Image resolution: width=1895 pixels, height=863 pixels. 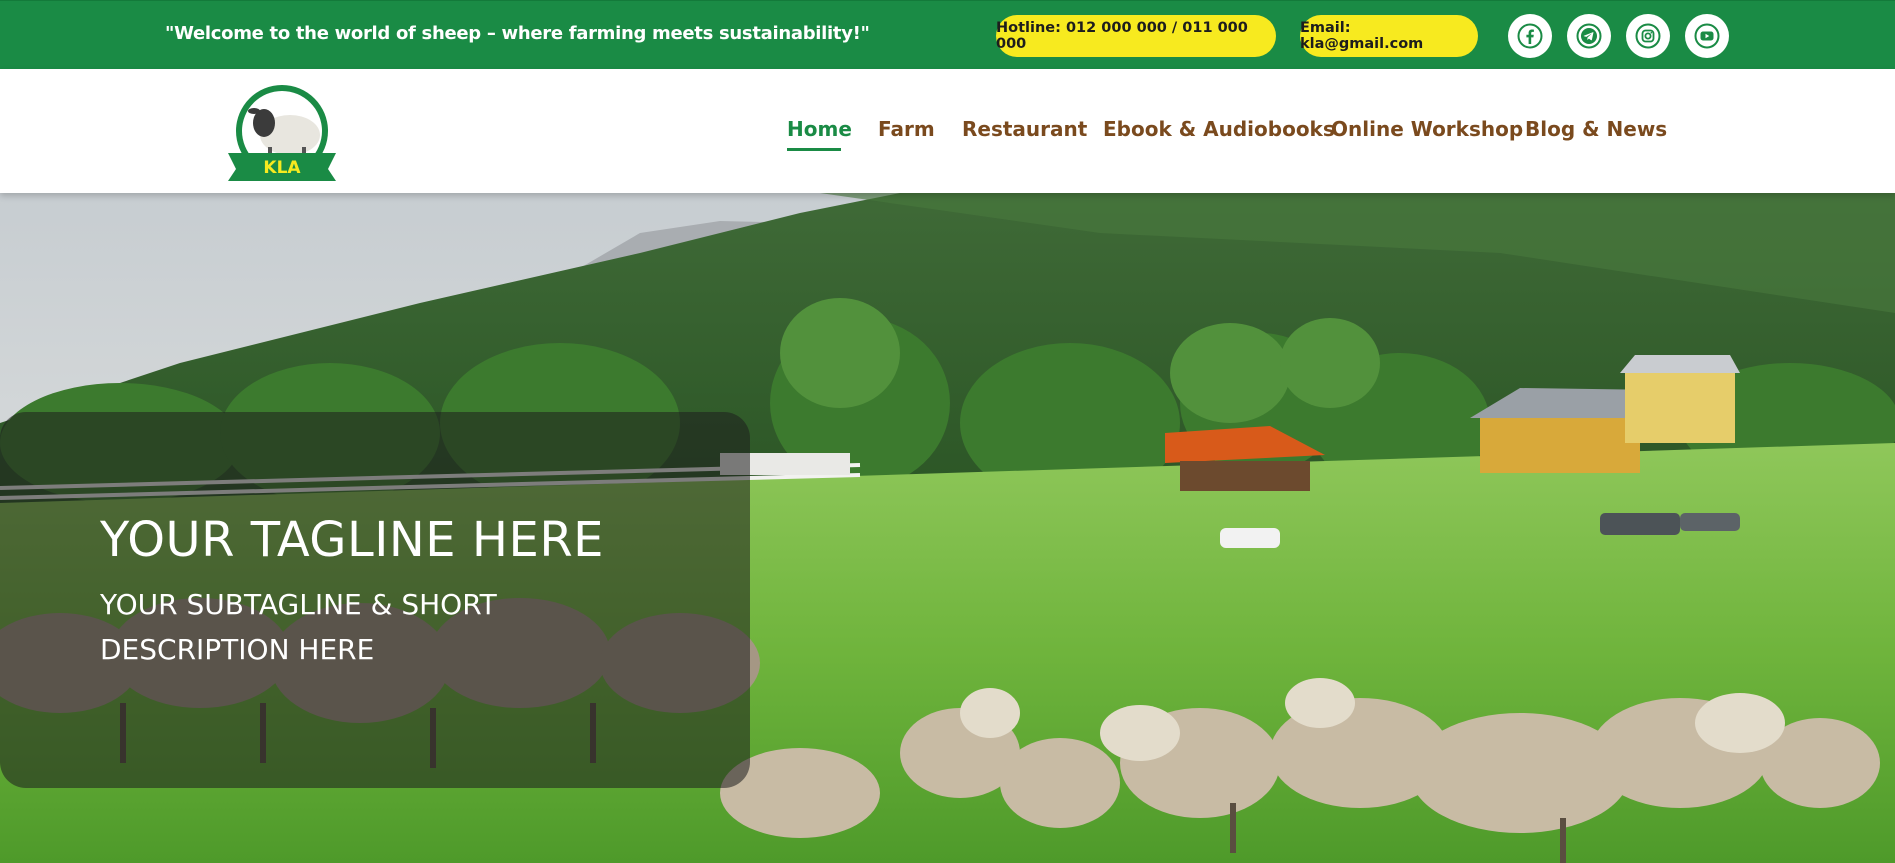 What do you see at coordinates (1427, 129) in the screenshot?
I see `nav-online-workshop: Online Workshop` at bounding box center [1427, 129].